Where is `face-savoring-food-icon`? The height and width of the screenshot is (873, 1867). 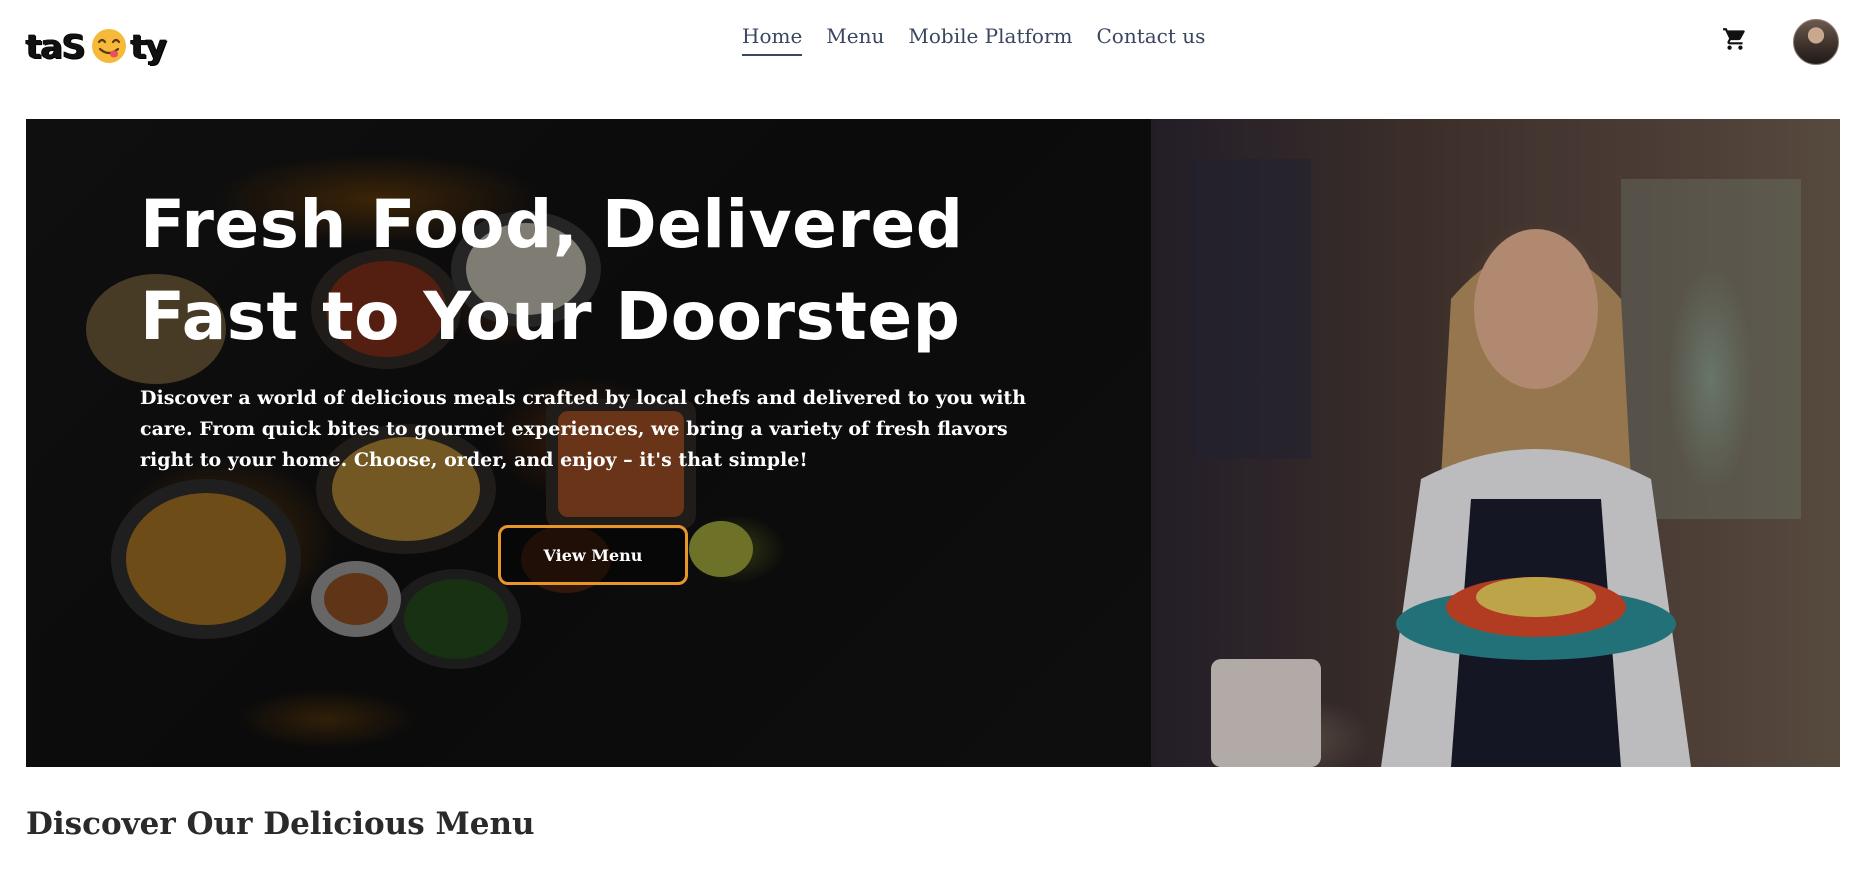 face-savoring-food-icon is located at coordinates (109, 46).